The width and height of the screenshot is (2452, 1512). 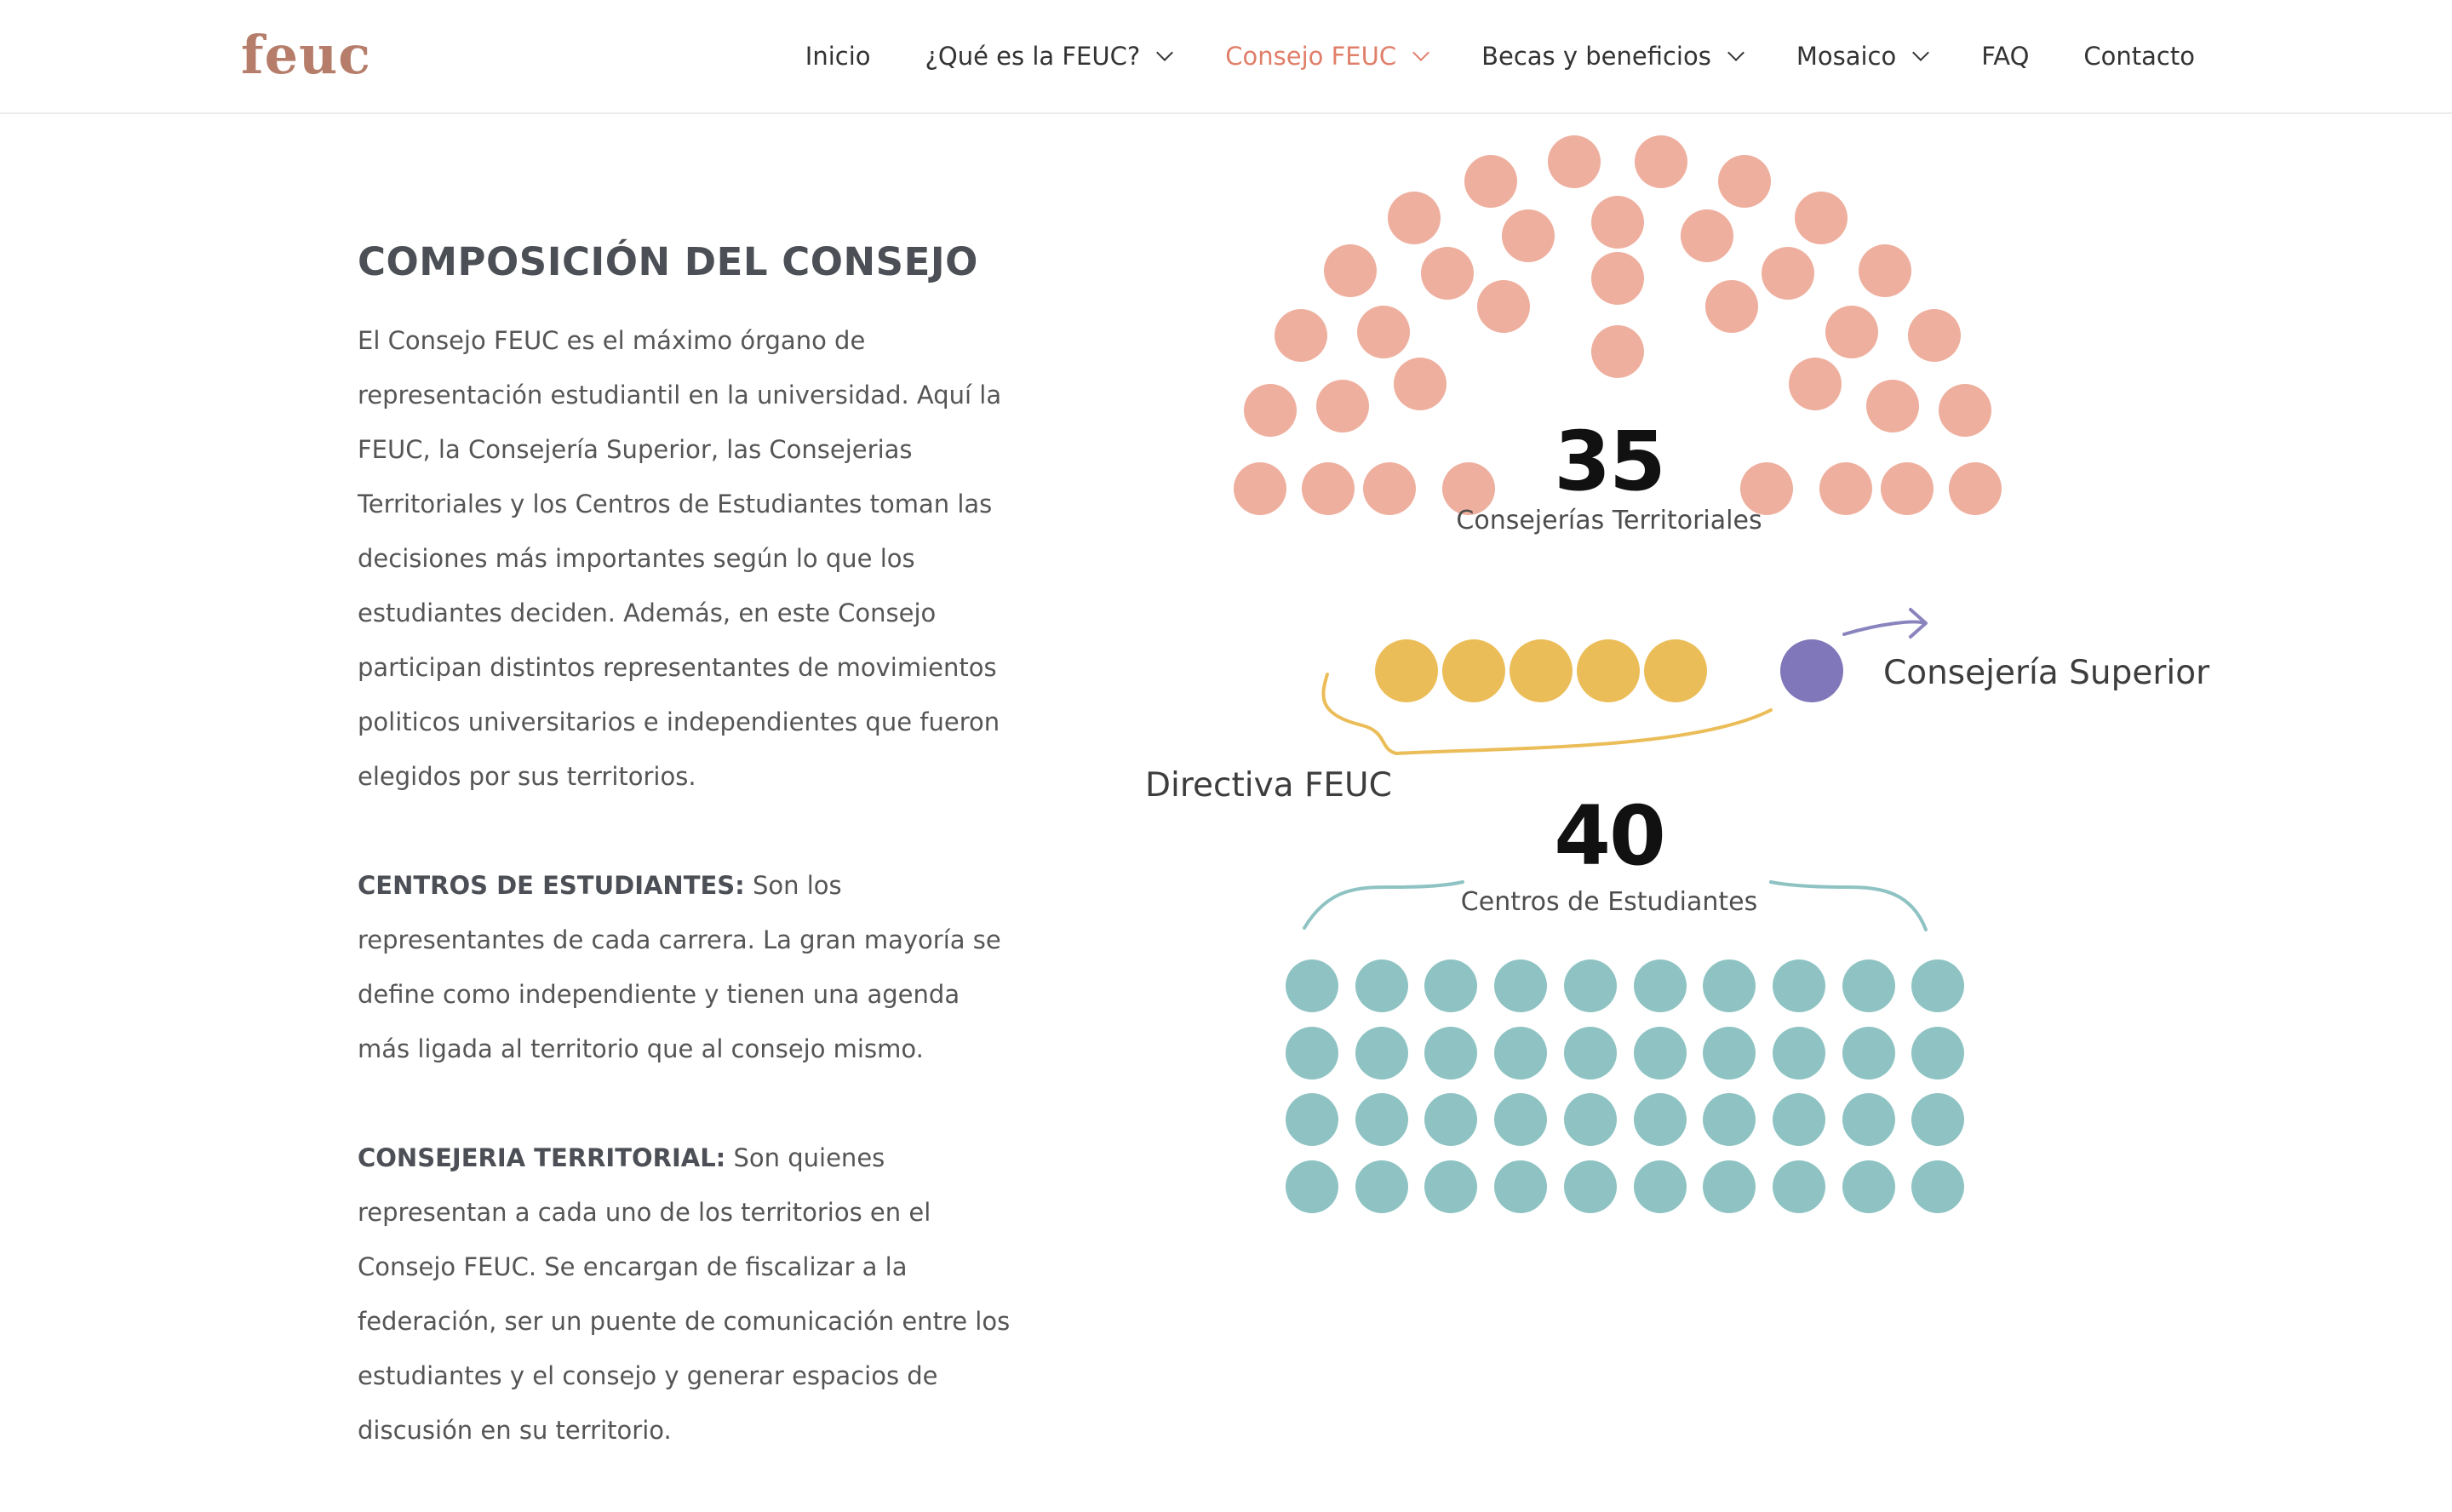 I want to click on nav-label: Consejo FEUC, so click(x=1311, y=56).